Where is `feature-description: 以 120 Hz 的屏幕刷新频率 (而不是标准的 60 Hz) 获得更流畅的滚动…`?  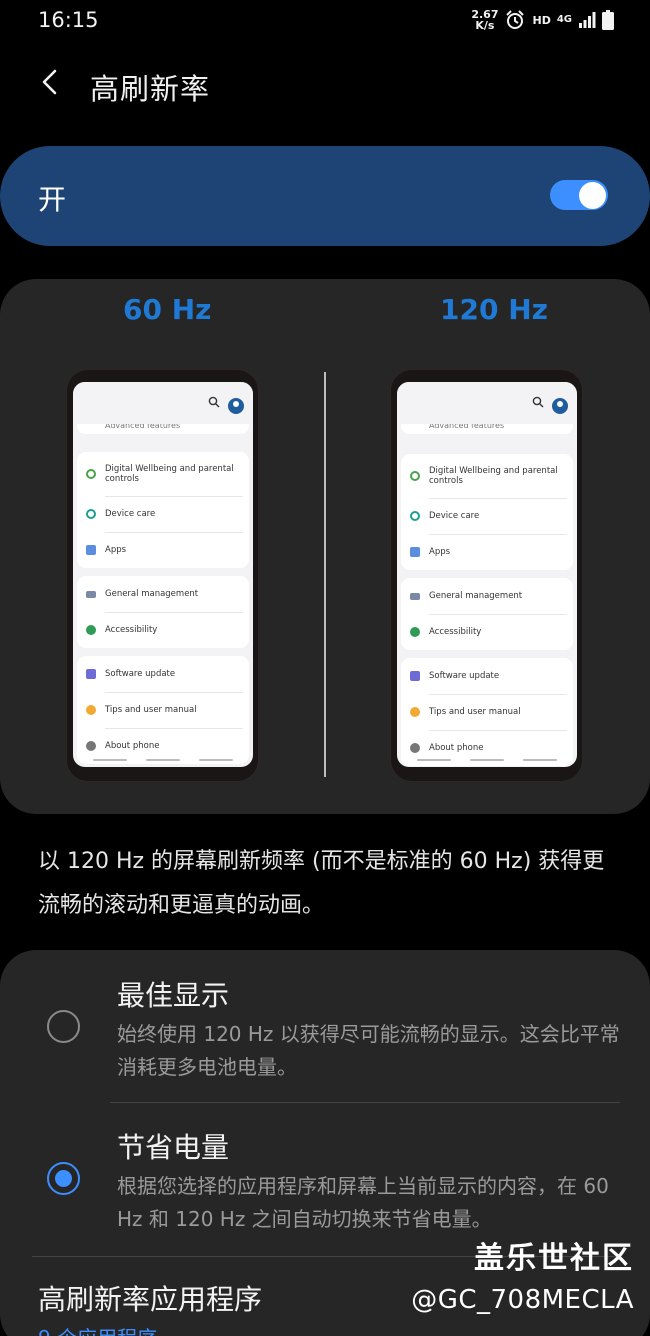
feature-description: 以 120 Hz 的屏幕刷新频率 (而不是标准的 60 Hz) 获得更流畅的滚动… is located at coordinates (321, 883).